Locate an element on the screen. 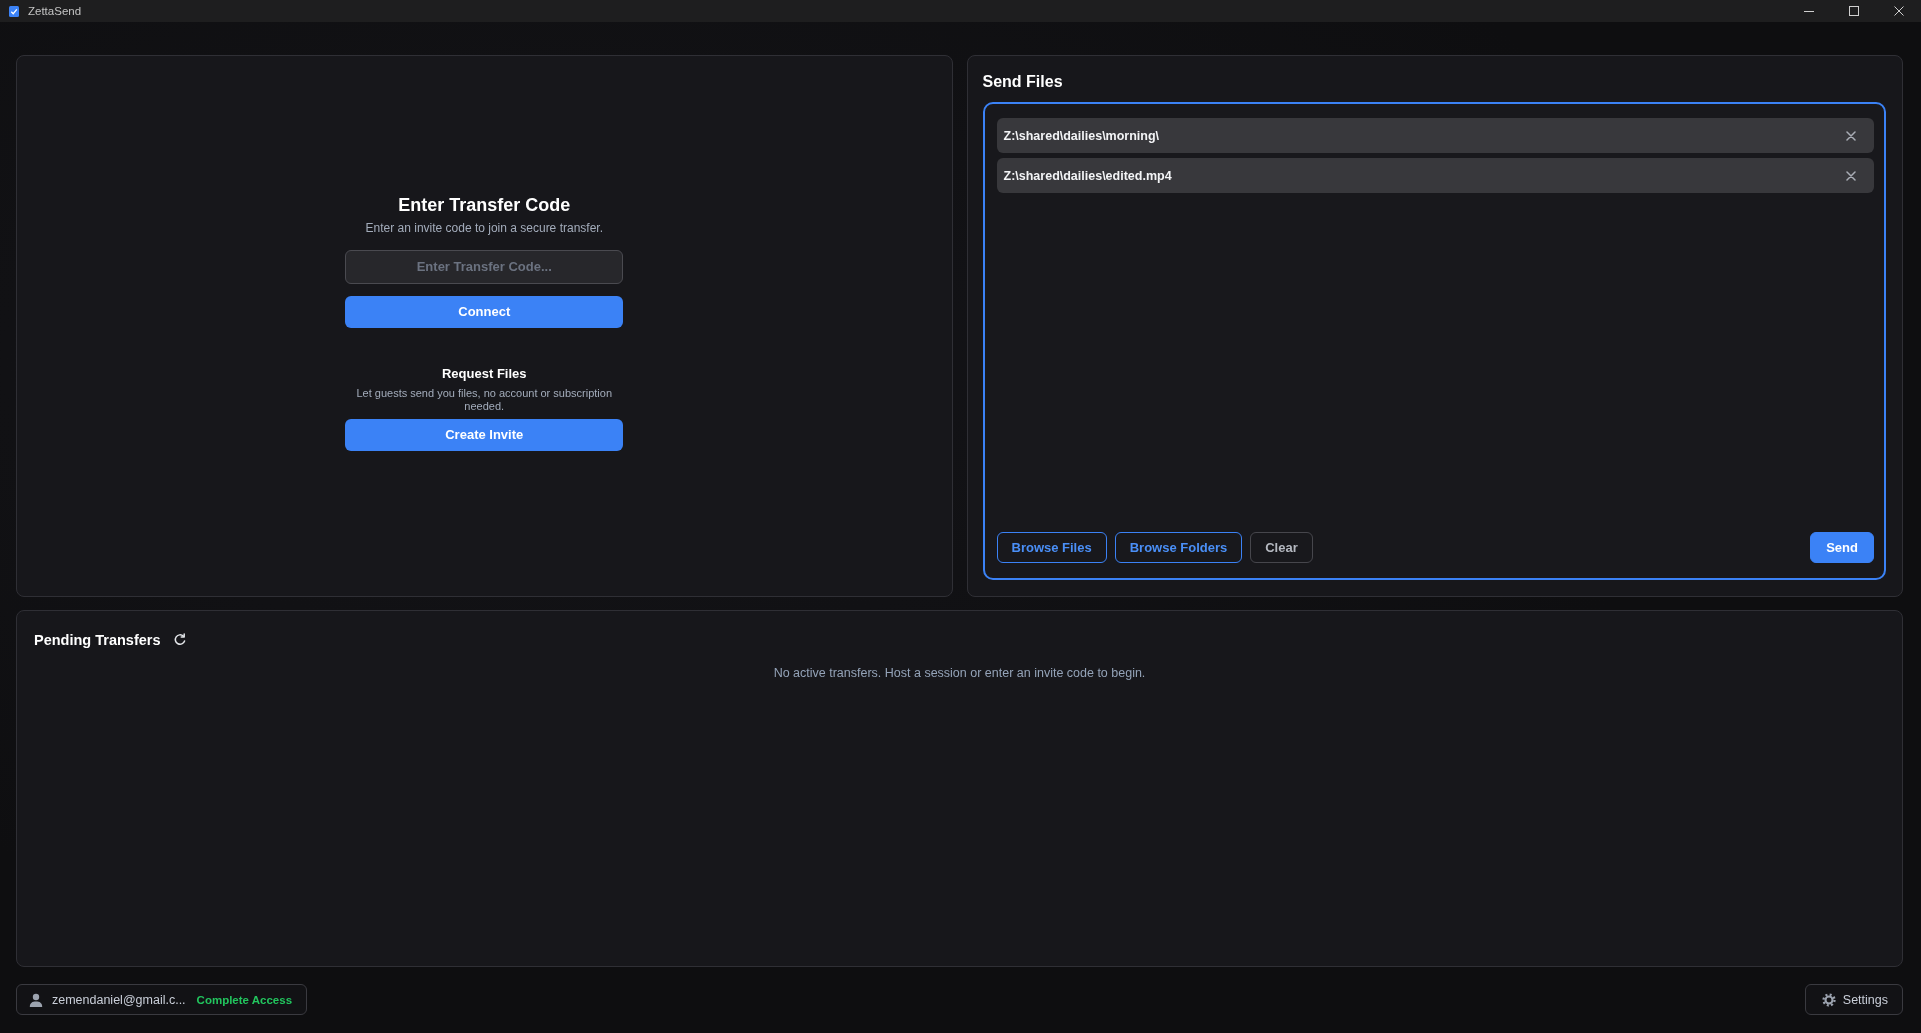 The height and width of the screenshot is (1033, 1921). settings-icon is located at coordinates (1828, 999).